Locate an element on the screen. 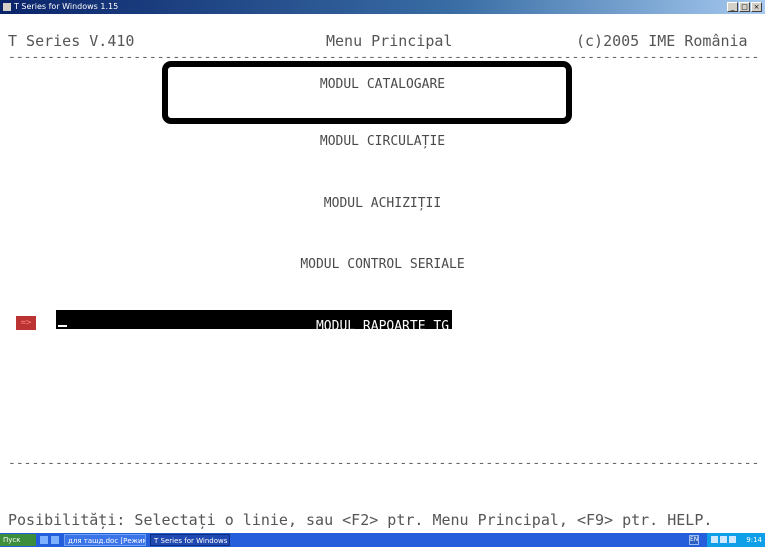 The width and height of the screenshot is (765, 547). keyboard-layout-indicator: EN is located at coordinates (694, 540).